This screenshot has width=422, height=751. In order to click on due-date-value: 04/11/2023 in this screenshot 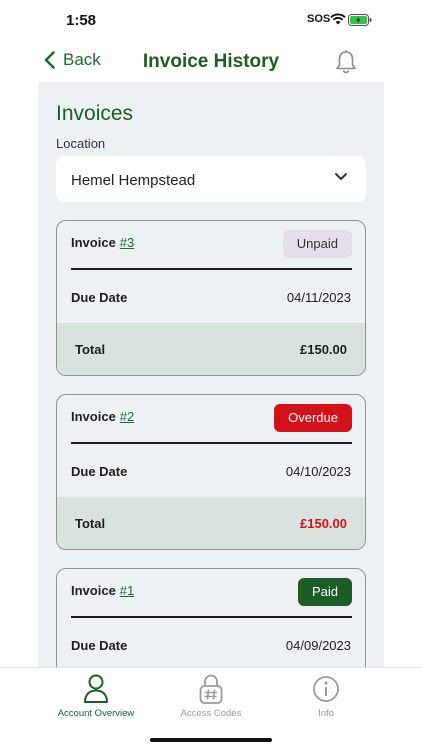, I will do `click(318, 297)`.